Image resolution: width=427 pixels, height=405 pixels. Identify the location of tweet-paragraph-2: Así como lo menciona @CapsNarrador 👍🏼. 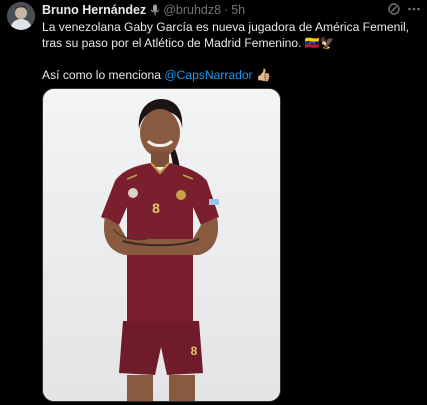
(232, 75).